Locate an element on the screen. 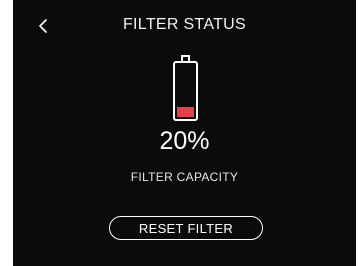 The width and height of the screenshot is (363, 266). battery-icon is located at coordinates (186, 88).